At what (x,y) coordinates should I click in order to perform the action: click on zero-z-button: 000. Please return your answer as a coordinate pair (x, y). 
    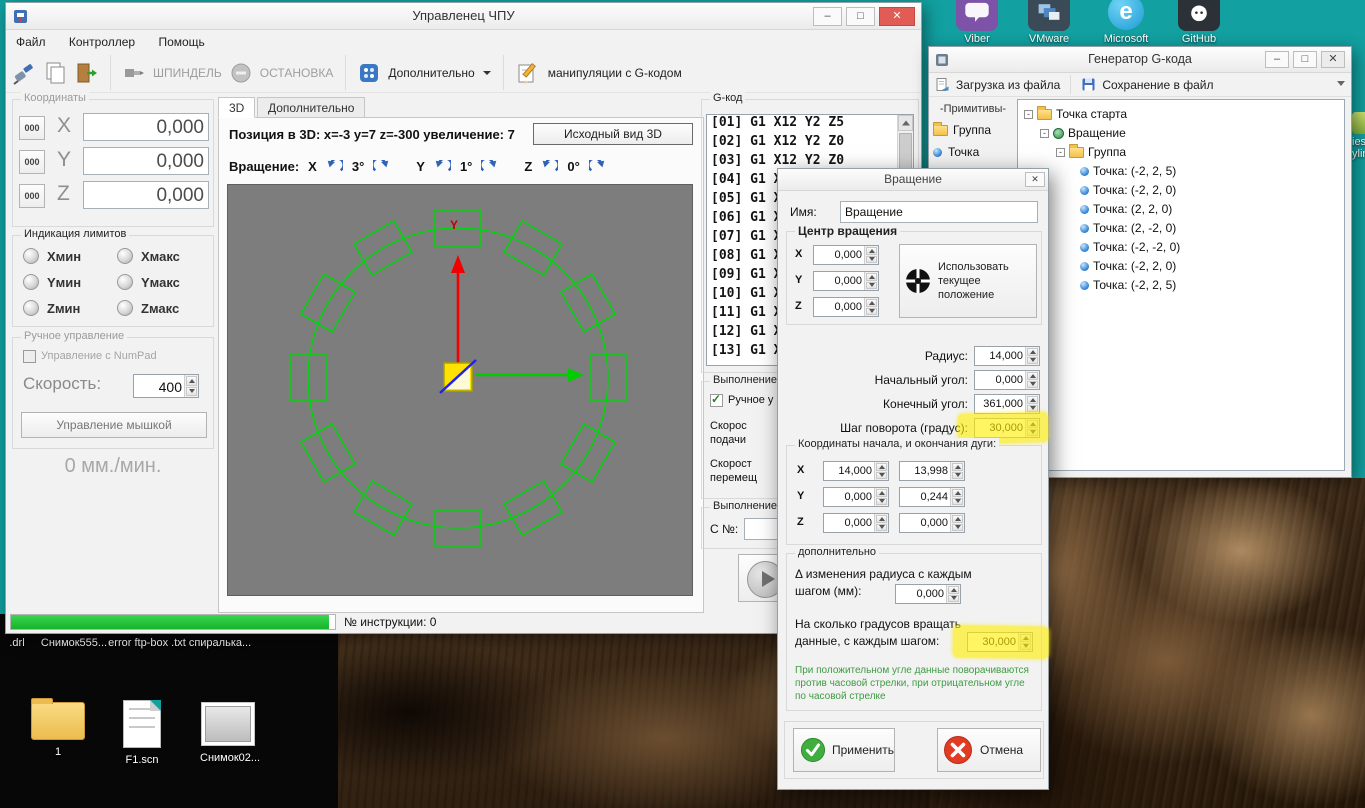
    Looking at the image, I should click on (32, 196).